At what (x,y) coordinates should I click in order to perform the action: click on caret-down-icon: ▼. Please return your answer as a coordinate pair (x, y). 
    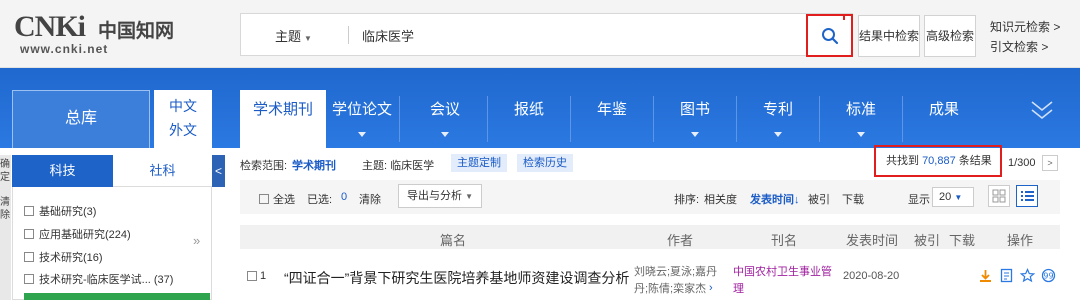
    Looking at the image, I should click on (469, 196).